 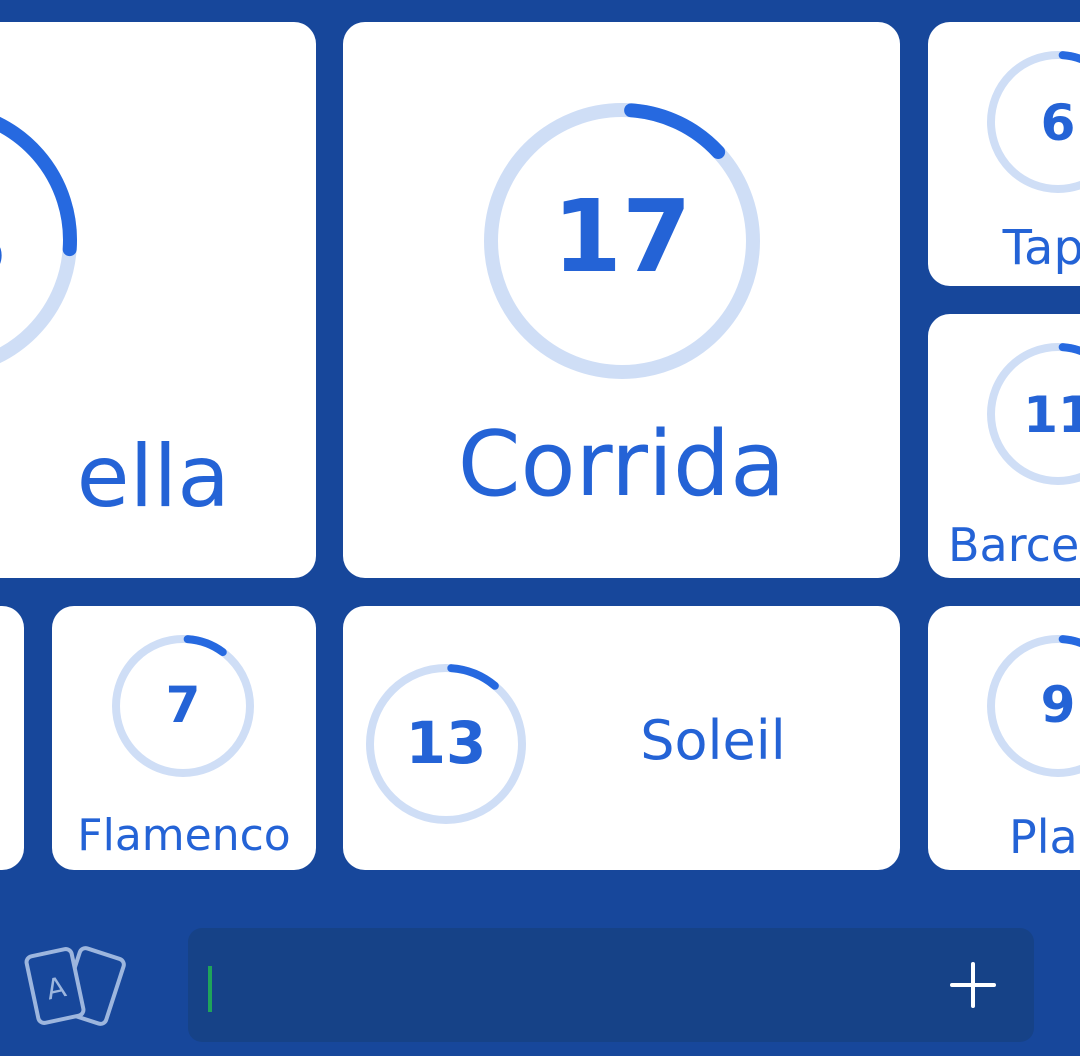 I want to click on tile-tapas: 6 Tapa, so click(x=1004, y=154).